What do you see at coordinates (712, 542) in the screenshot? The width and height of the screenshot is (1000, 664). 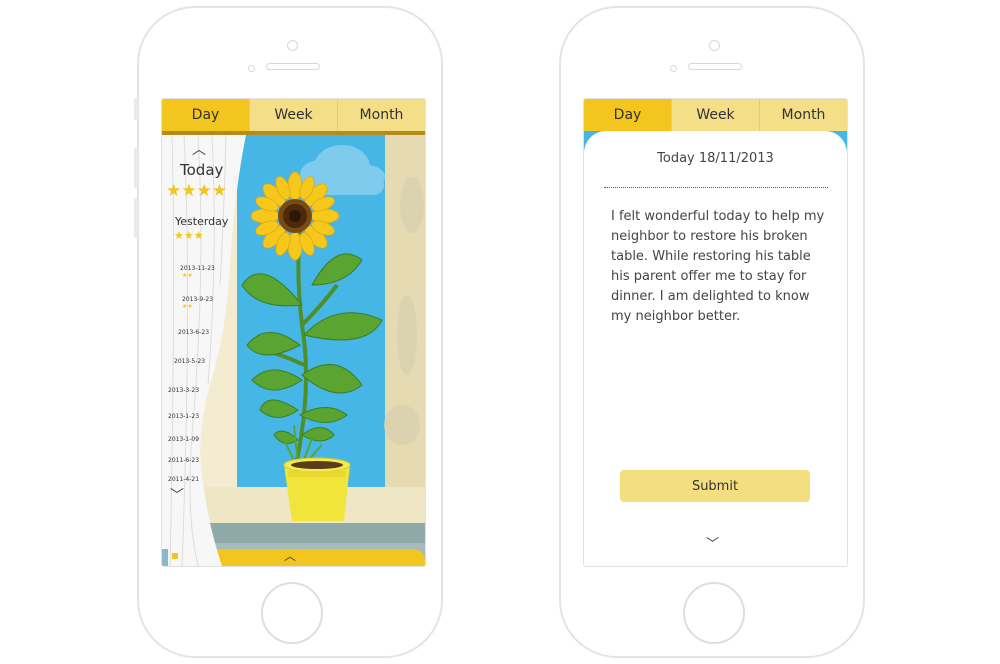 I see `collapse-down-chevron-icon: ﹀` at bounding box center [712, 542].